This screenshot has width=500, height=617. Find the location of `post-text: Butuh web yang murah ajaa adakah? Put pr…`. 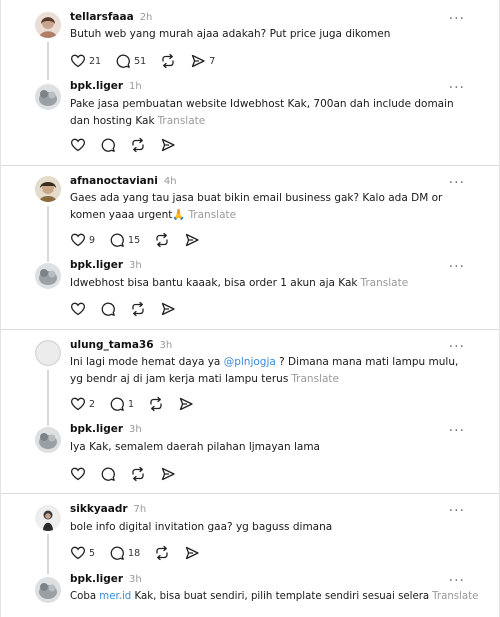

post-text: Butuh web yang murah ajaa adakah? Put pr… is located at coordinates (230, 34).